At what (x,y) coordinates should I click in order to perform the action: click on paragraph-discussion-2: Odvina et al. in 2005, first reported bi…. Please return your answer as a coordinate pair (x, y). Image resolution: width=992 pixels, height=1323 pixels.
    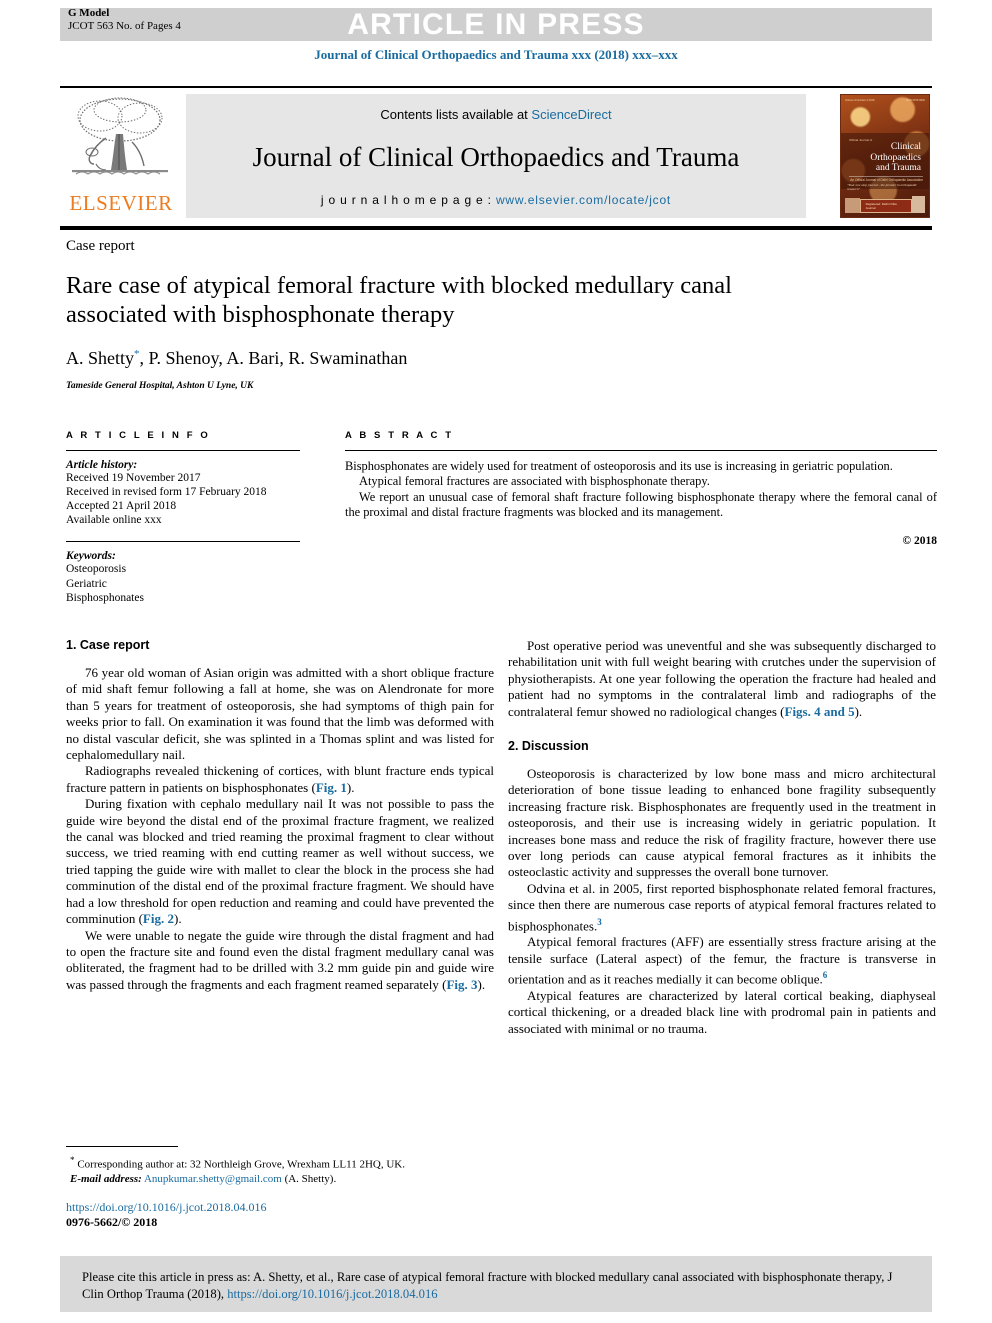
    Looking at the image, I should click on (722, 908).